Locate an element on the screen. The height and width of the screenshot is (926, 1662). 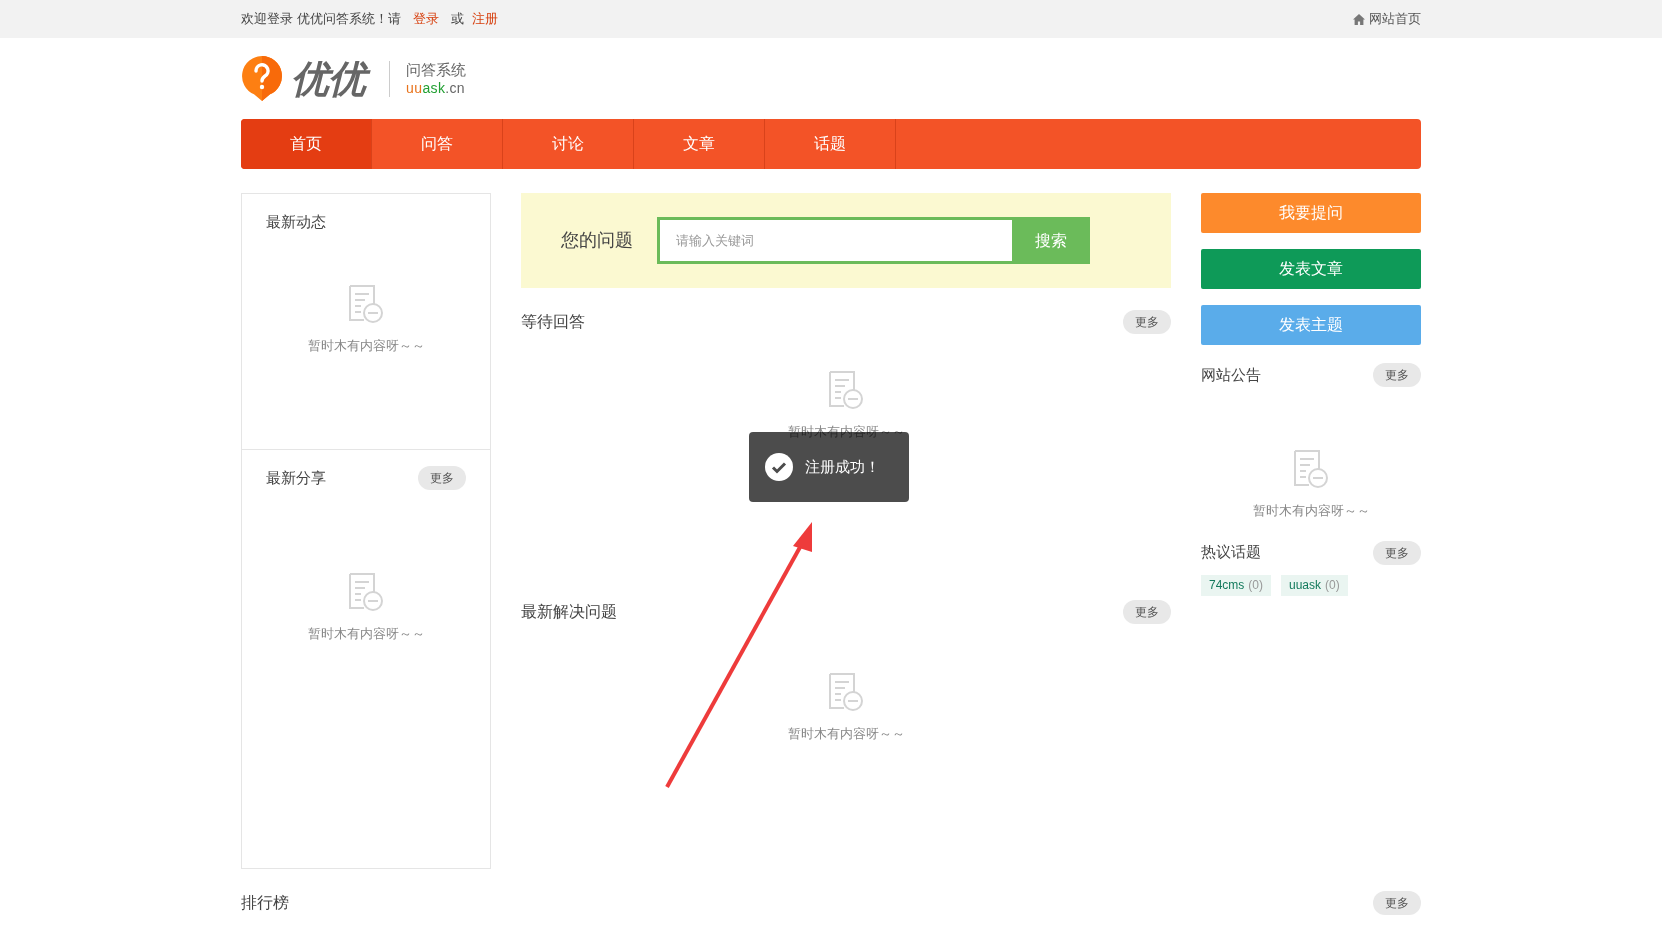
question-logo-icon is located at coordinates (262, 78).